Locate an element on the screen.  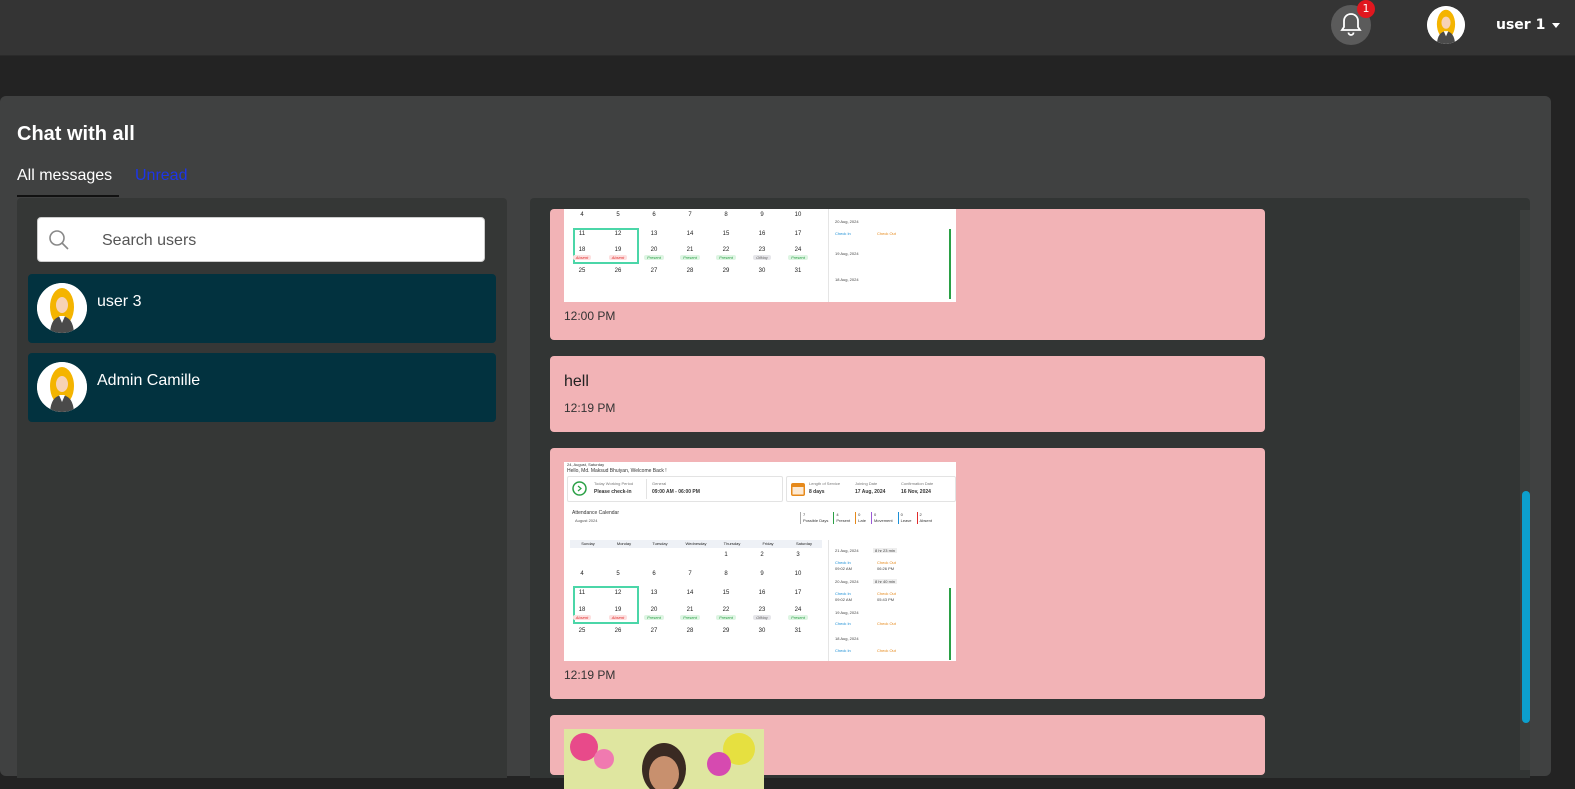
entry-date: 18 Aug, 2024 is located at coordinates (847, 638).